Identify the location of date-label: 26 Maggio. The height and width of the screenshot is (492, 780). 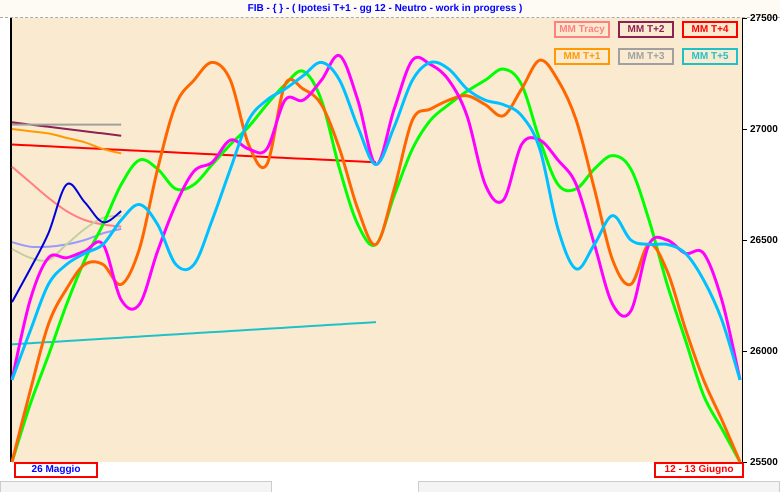
(56, 470).